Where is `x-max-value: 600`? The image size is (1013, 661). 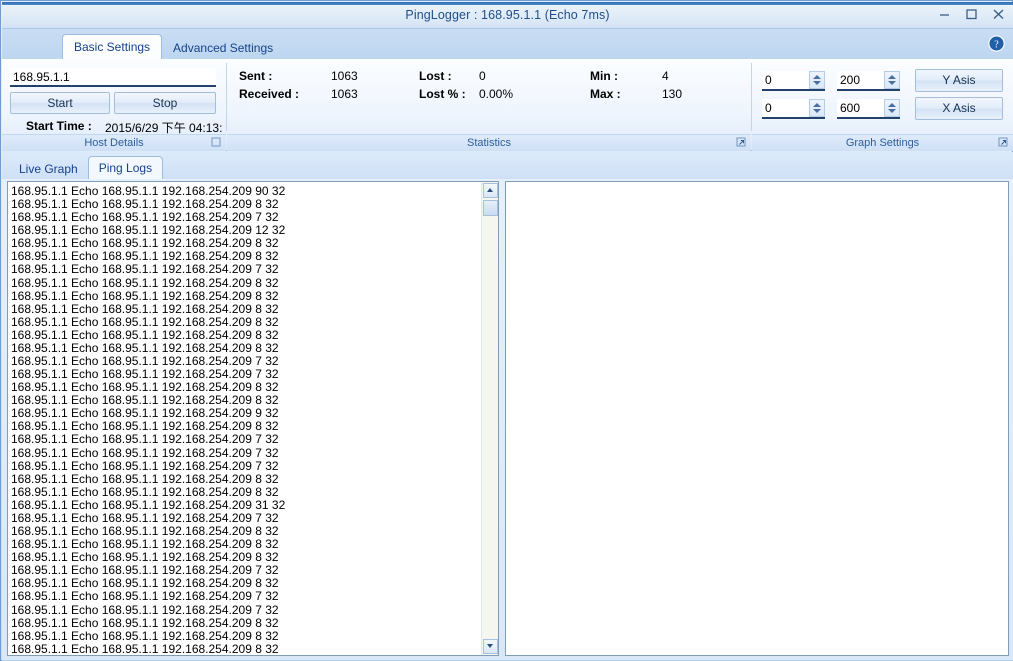 x-max-value: 600 is located at coordinates (850, 108).